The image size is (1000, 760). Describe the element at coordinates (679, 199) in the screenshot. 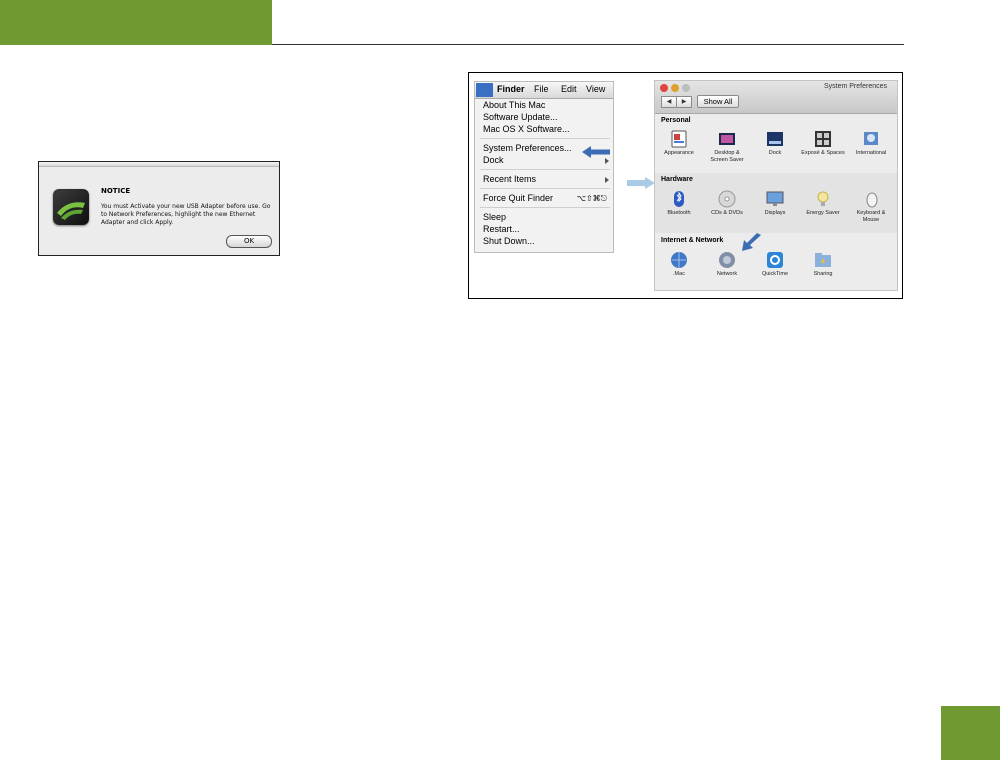

I see `bluetooth-icon` at that location.